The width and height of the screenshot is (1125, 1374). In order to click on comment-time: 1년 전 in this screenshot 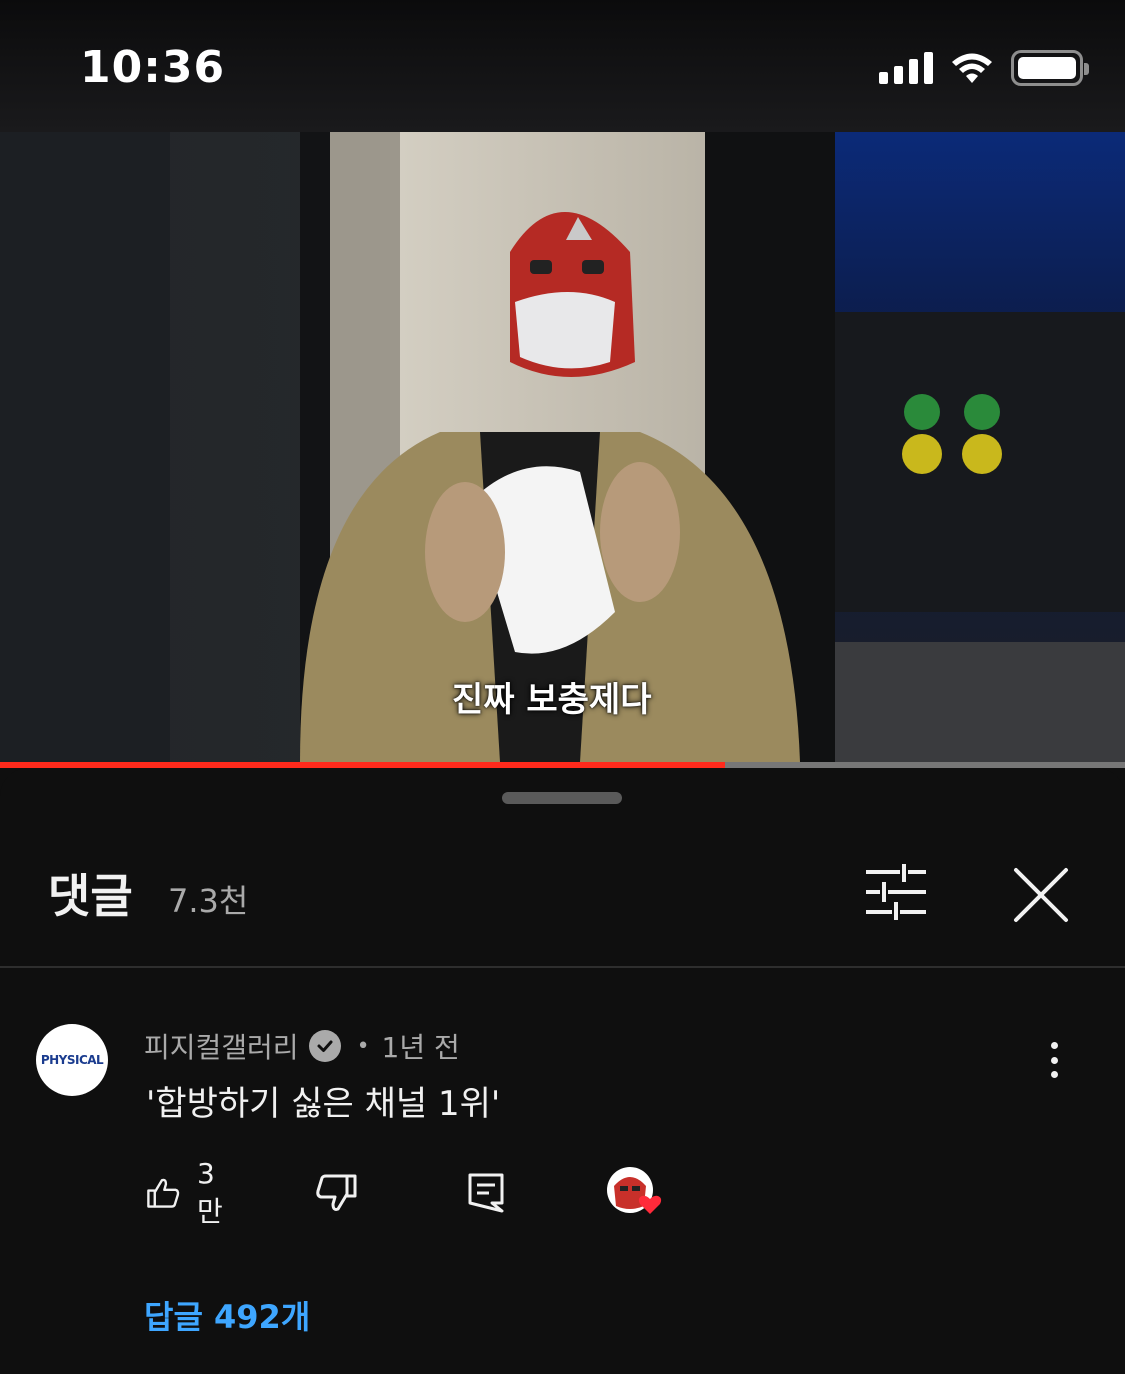, I will do `click(420, 1047)`.